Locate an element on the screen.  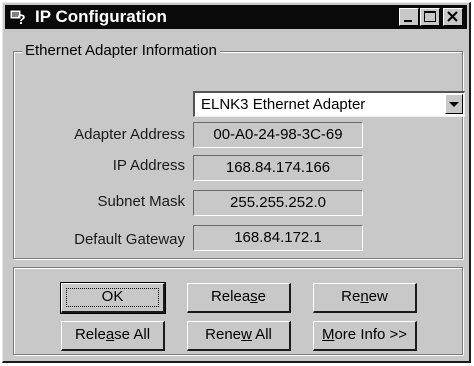
adapter-select: ELNK3 Ethernet Adapter is located at coordinates (329, 104).